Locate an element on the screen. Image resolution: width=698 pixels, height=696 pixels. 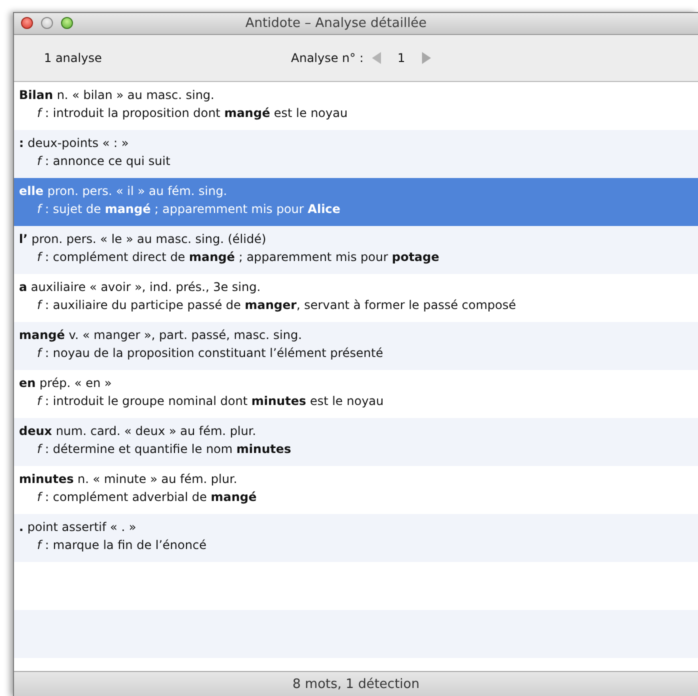
next-arrow-icon is located at coordinates (426, 58).